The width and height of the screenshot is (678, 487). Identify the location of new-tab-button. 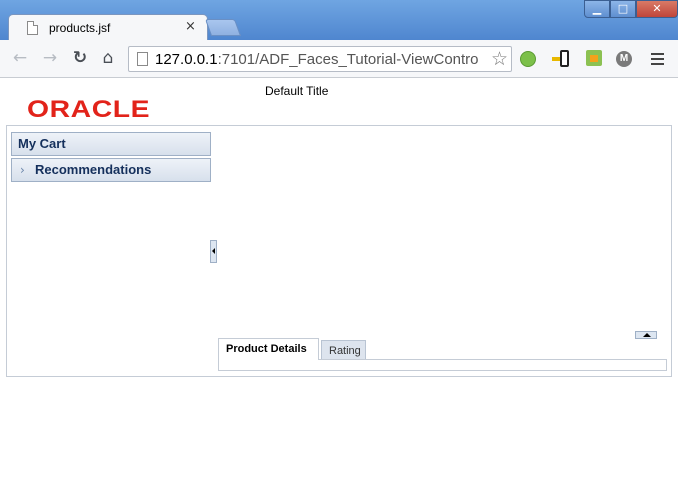
(223, 27).